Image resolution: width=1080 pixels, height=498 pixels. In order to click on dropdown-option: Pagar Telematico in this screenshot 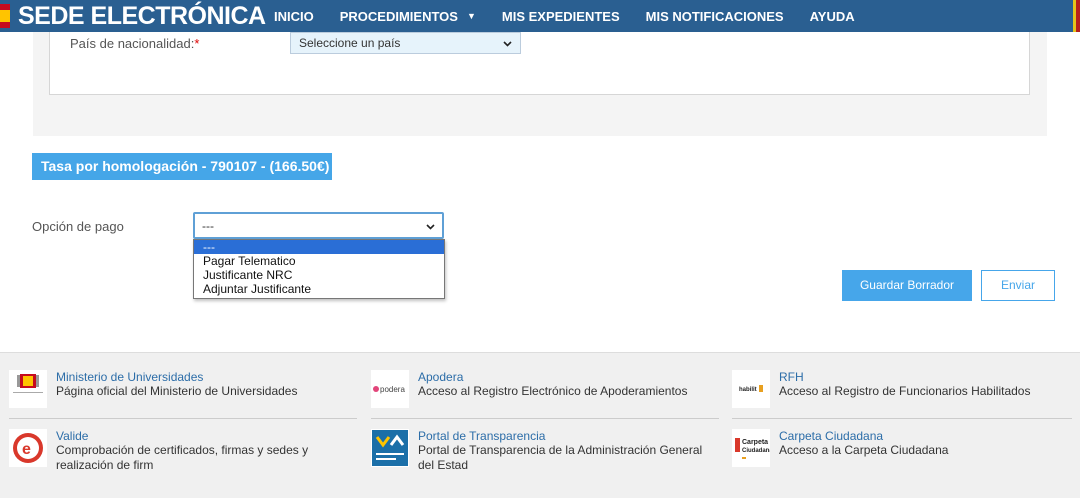, I will do `click(319, 261)`.